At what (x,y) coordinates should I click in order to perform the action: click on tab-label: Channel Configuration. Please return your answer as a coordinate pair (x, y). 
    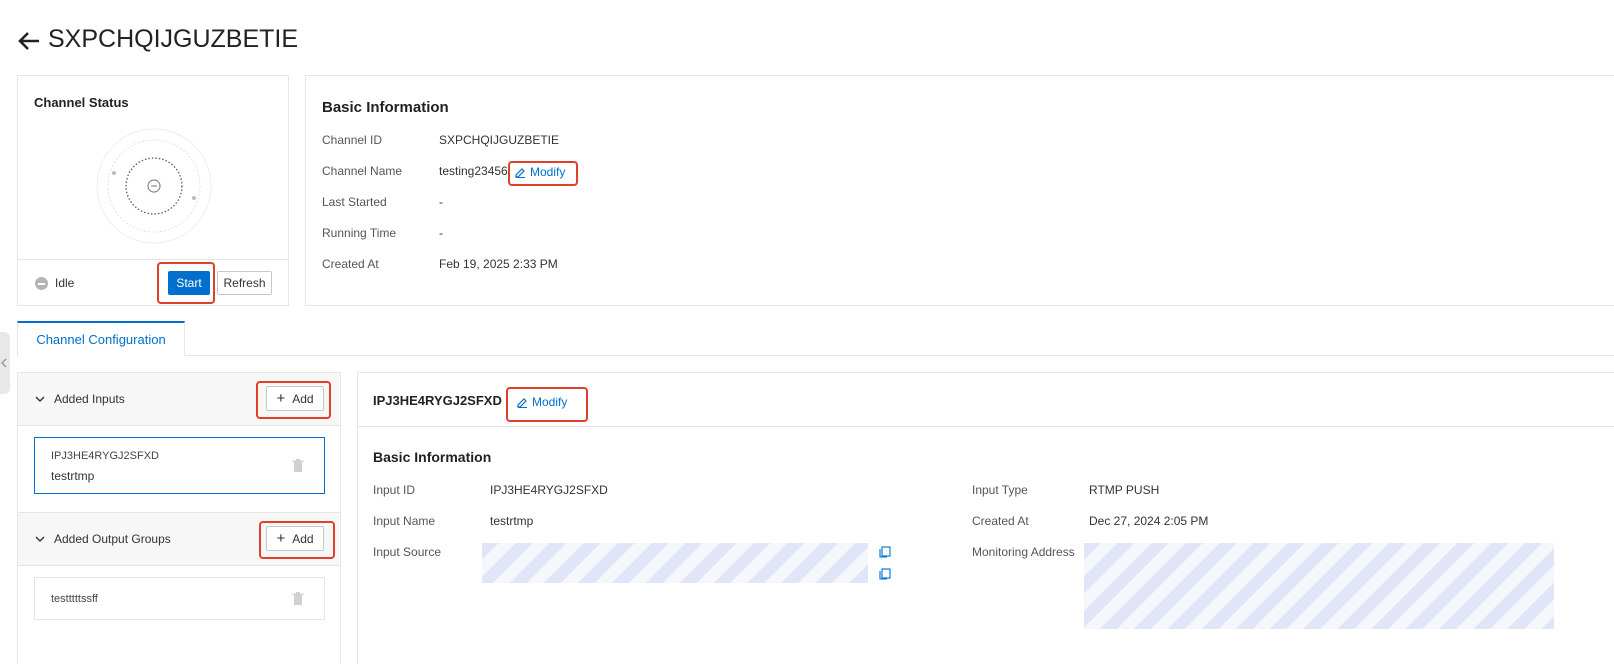
    Looking at the image, I should click on (101, 339).